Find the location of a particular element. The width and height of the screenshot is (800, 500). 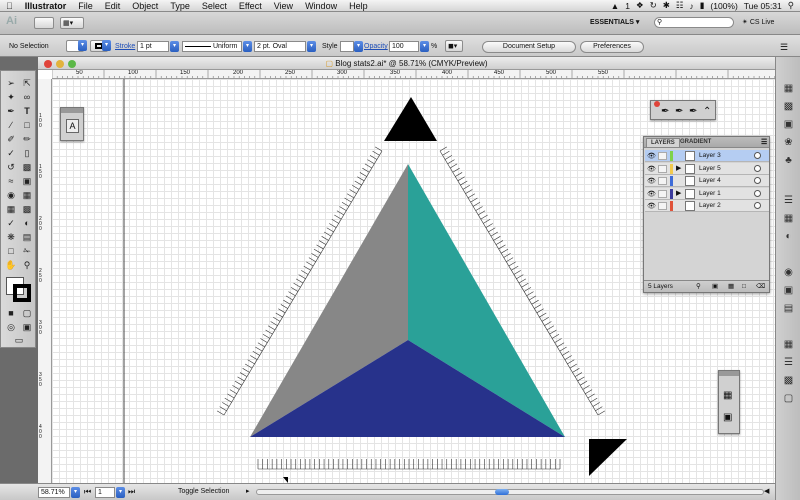

transform-icon: ▢ is located at coordinates (788, 399).